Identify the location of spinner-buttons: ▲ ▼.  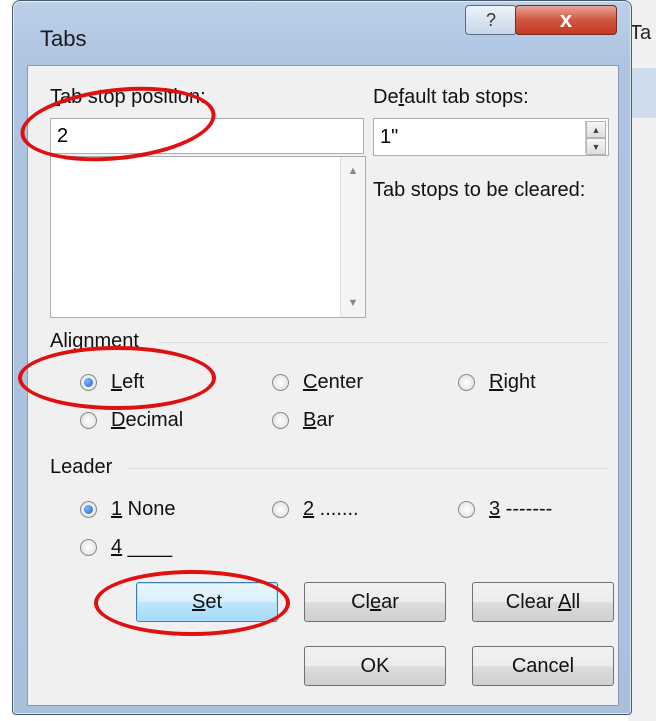
(595, 138).